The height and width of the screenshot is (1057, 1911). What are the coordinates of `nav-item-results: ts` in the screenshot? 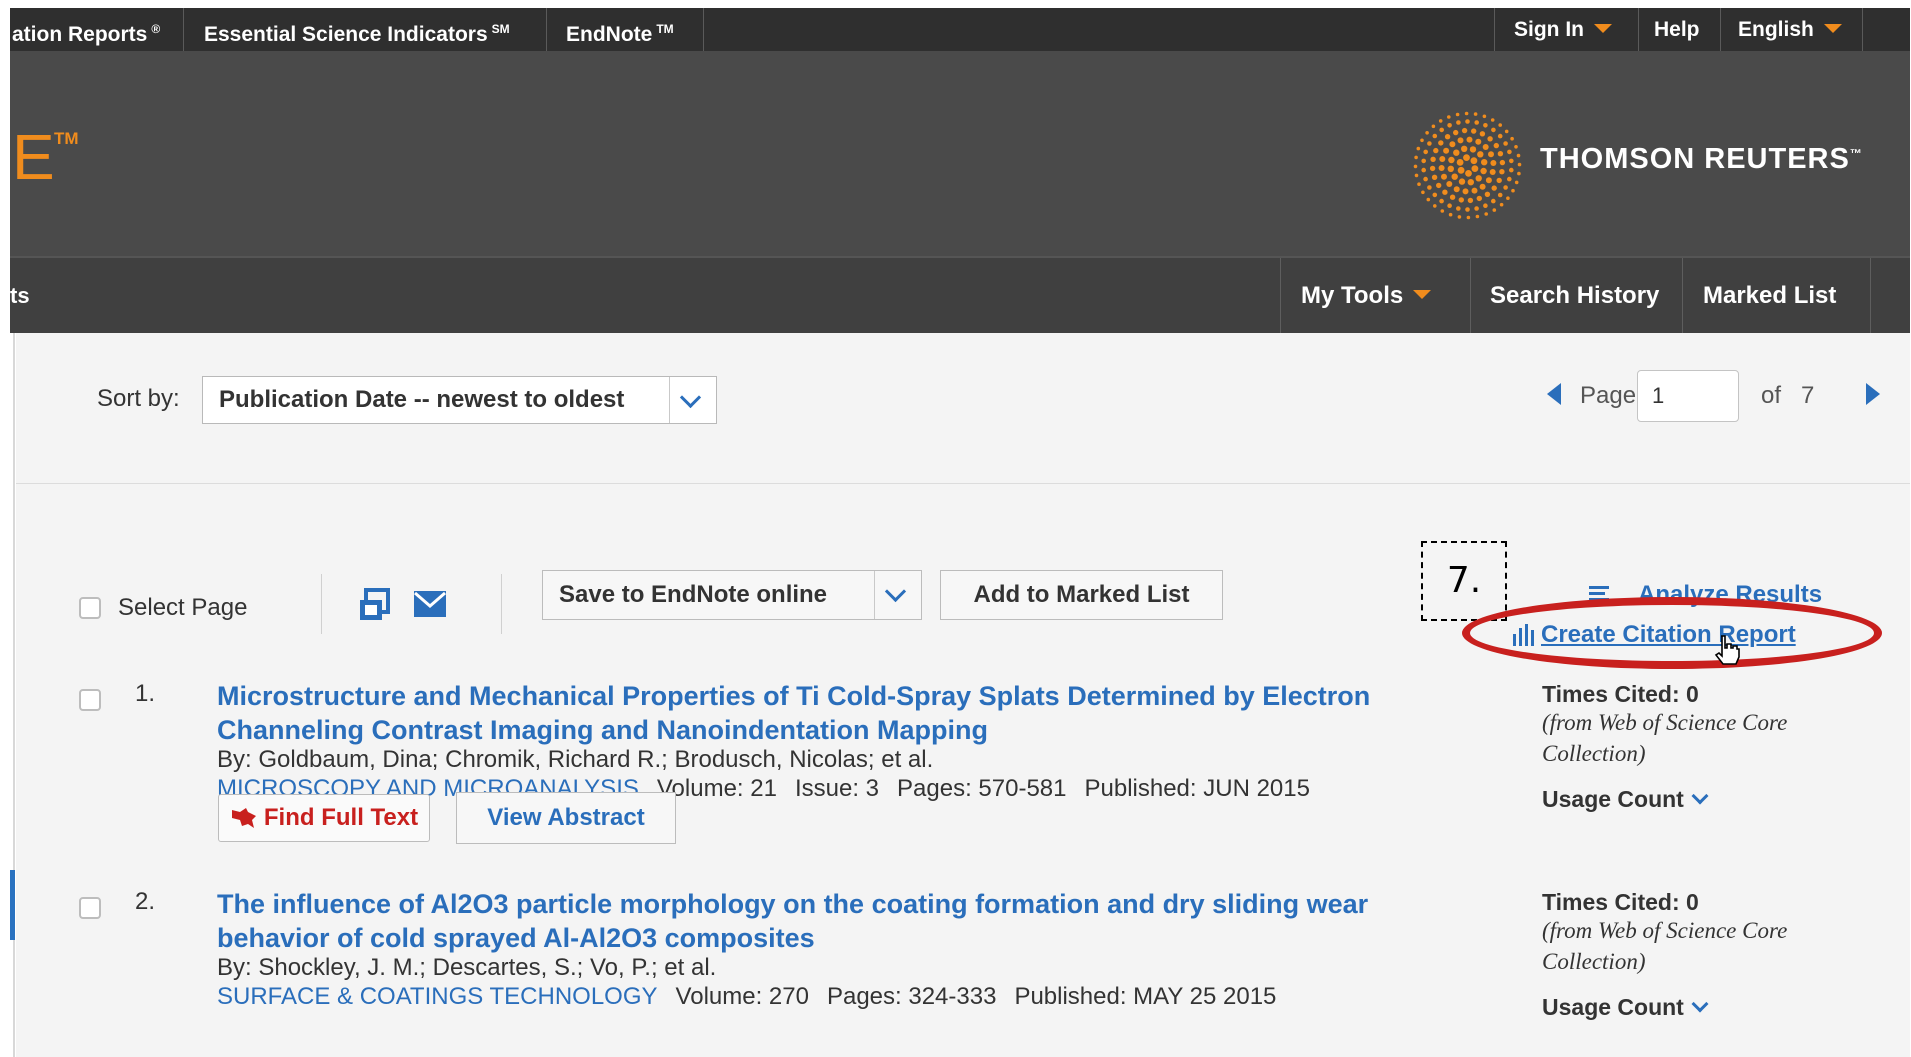 It's located at (20, 295).